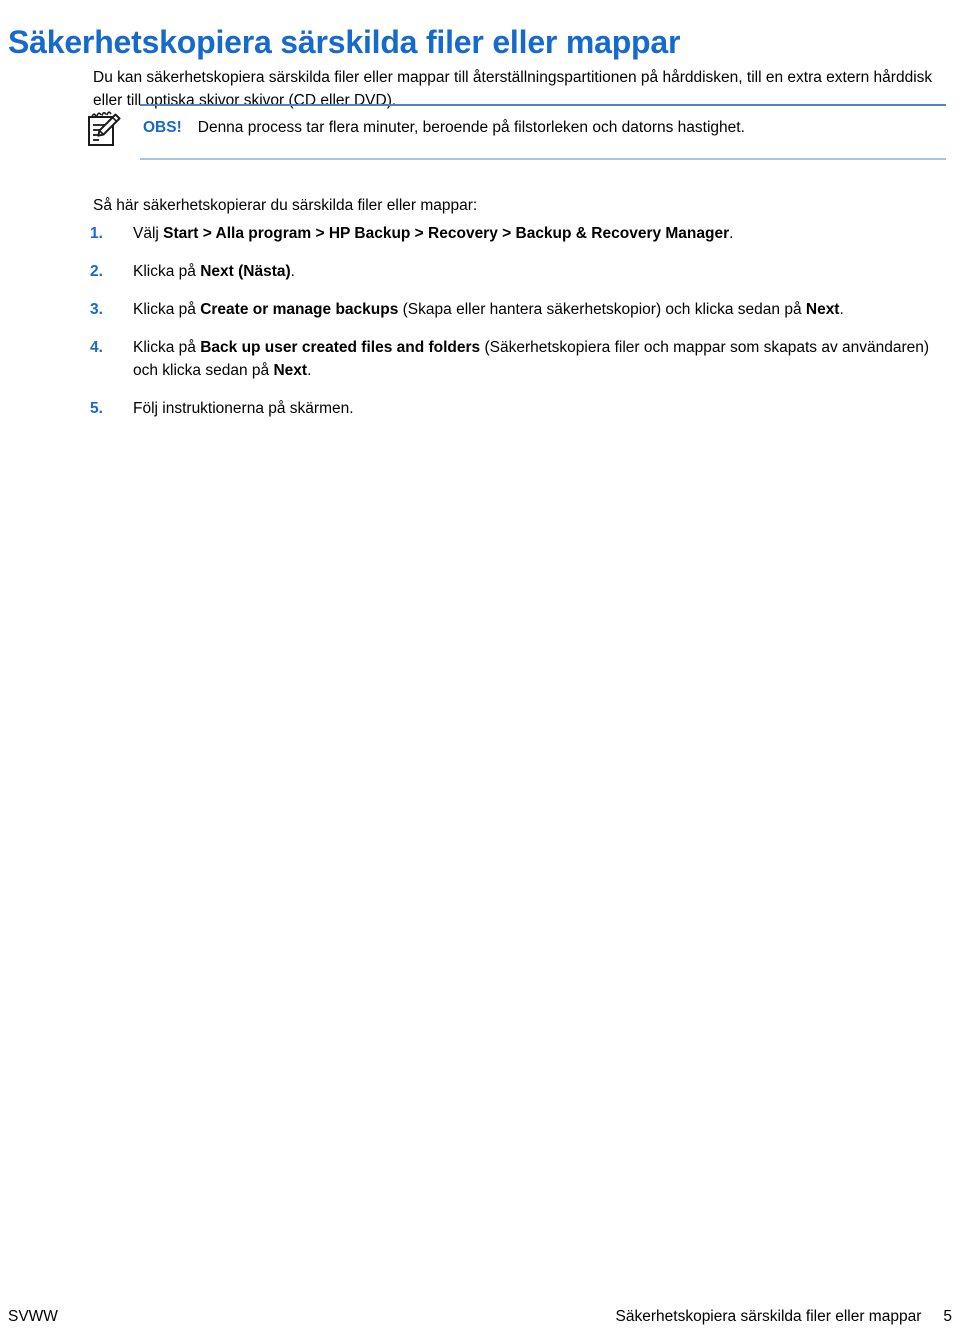  I want to click on list-item: 5. Följ instruktionerna på skärmen., so click(516, 408).